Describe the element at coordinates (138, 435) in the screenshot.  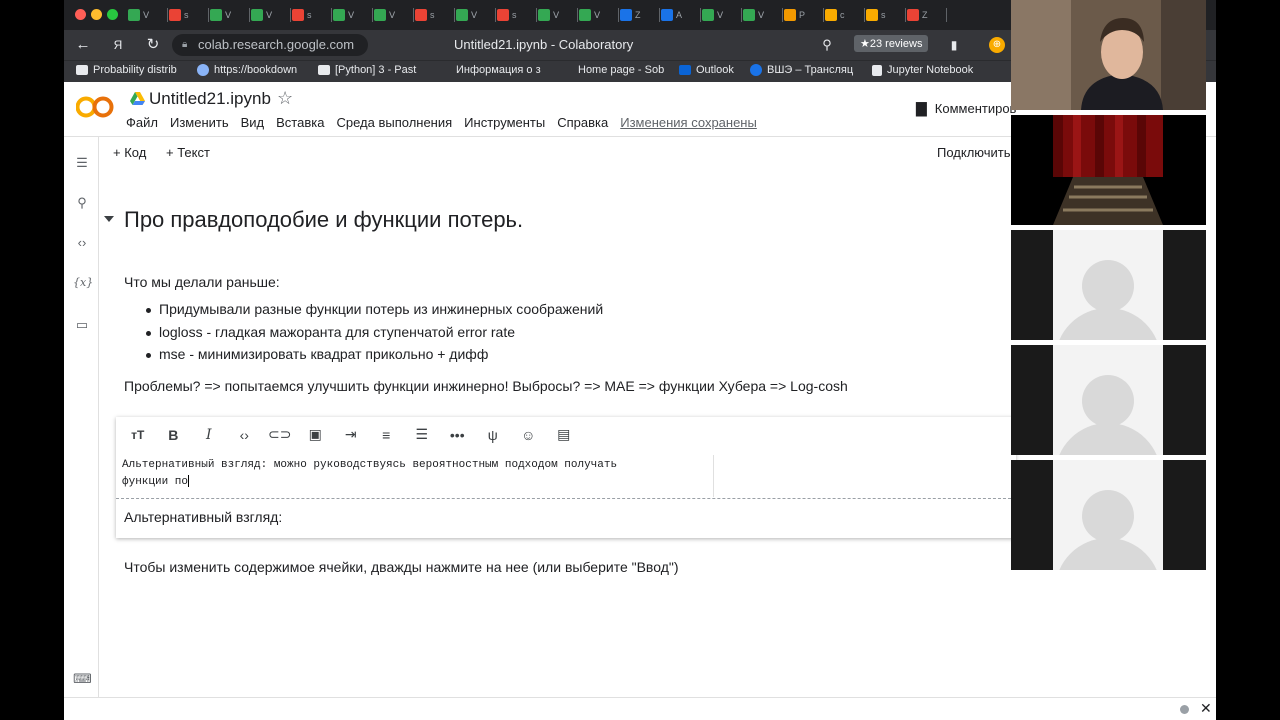
I see `heading-icon: ᴛT` at that location.